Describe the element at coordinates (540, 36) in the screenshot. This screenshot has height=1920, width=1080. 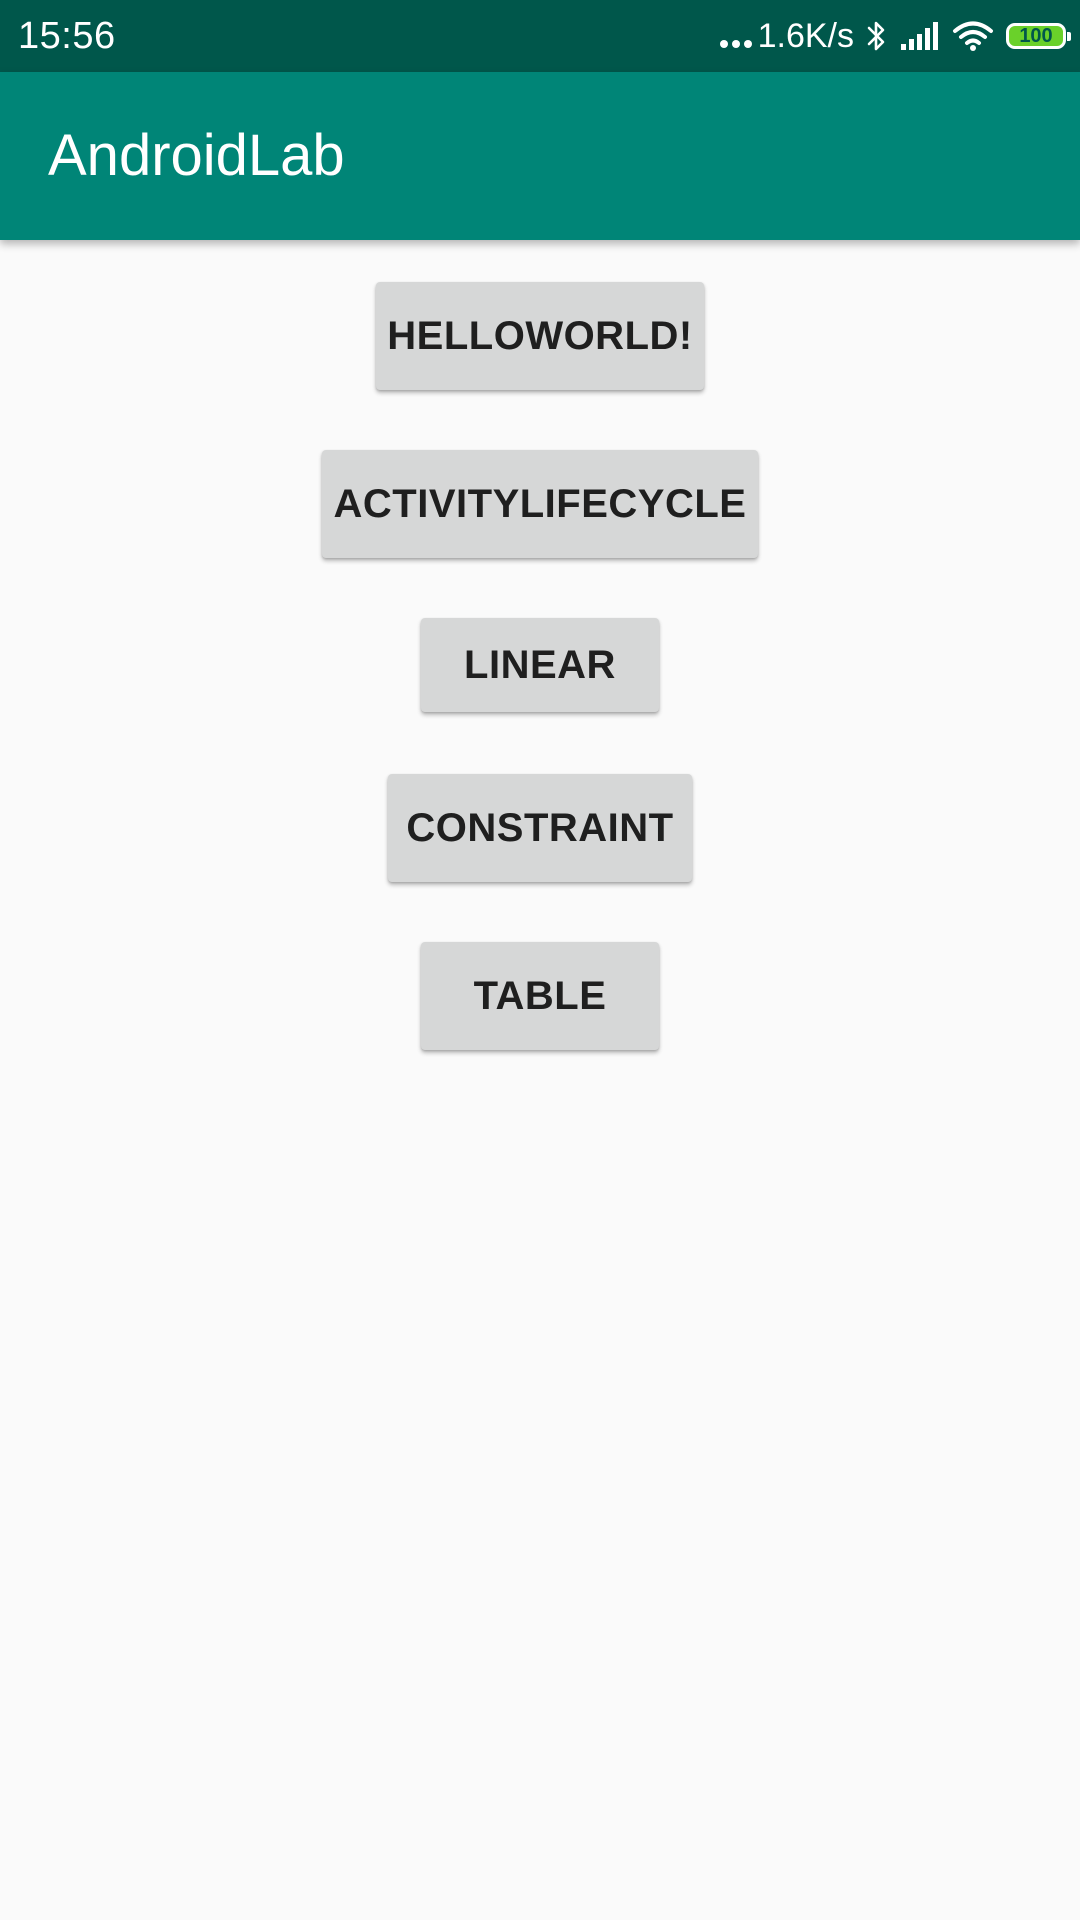
I see `status-bar: 15:56 1.6K/s 100` at that location.